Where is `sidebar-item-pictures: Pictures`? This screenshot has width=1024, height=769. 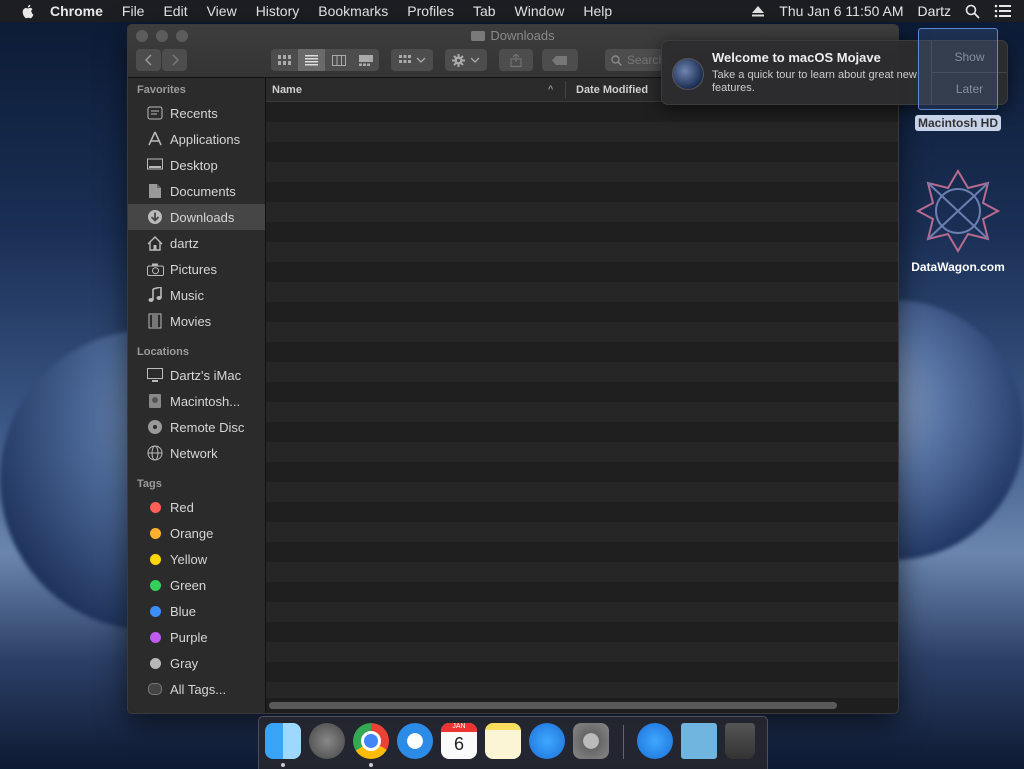 sidebar-item-pictures: Pictures is located at coordinates (196, 269).